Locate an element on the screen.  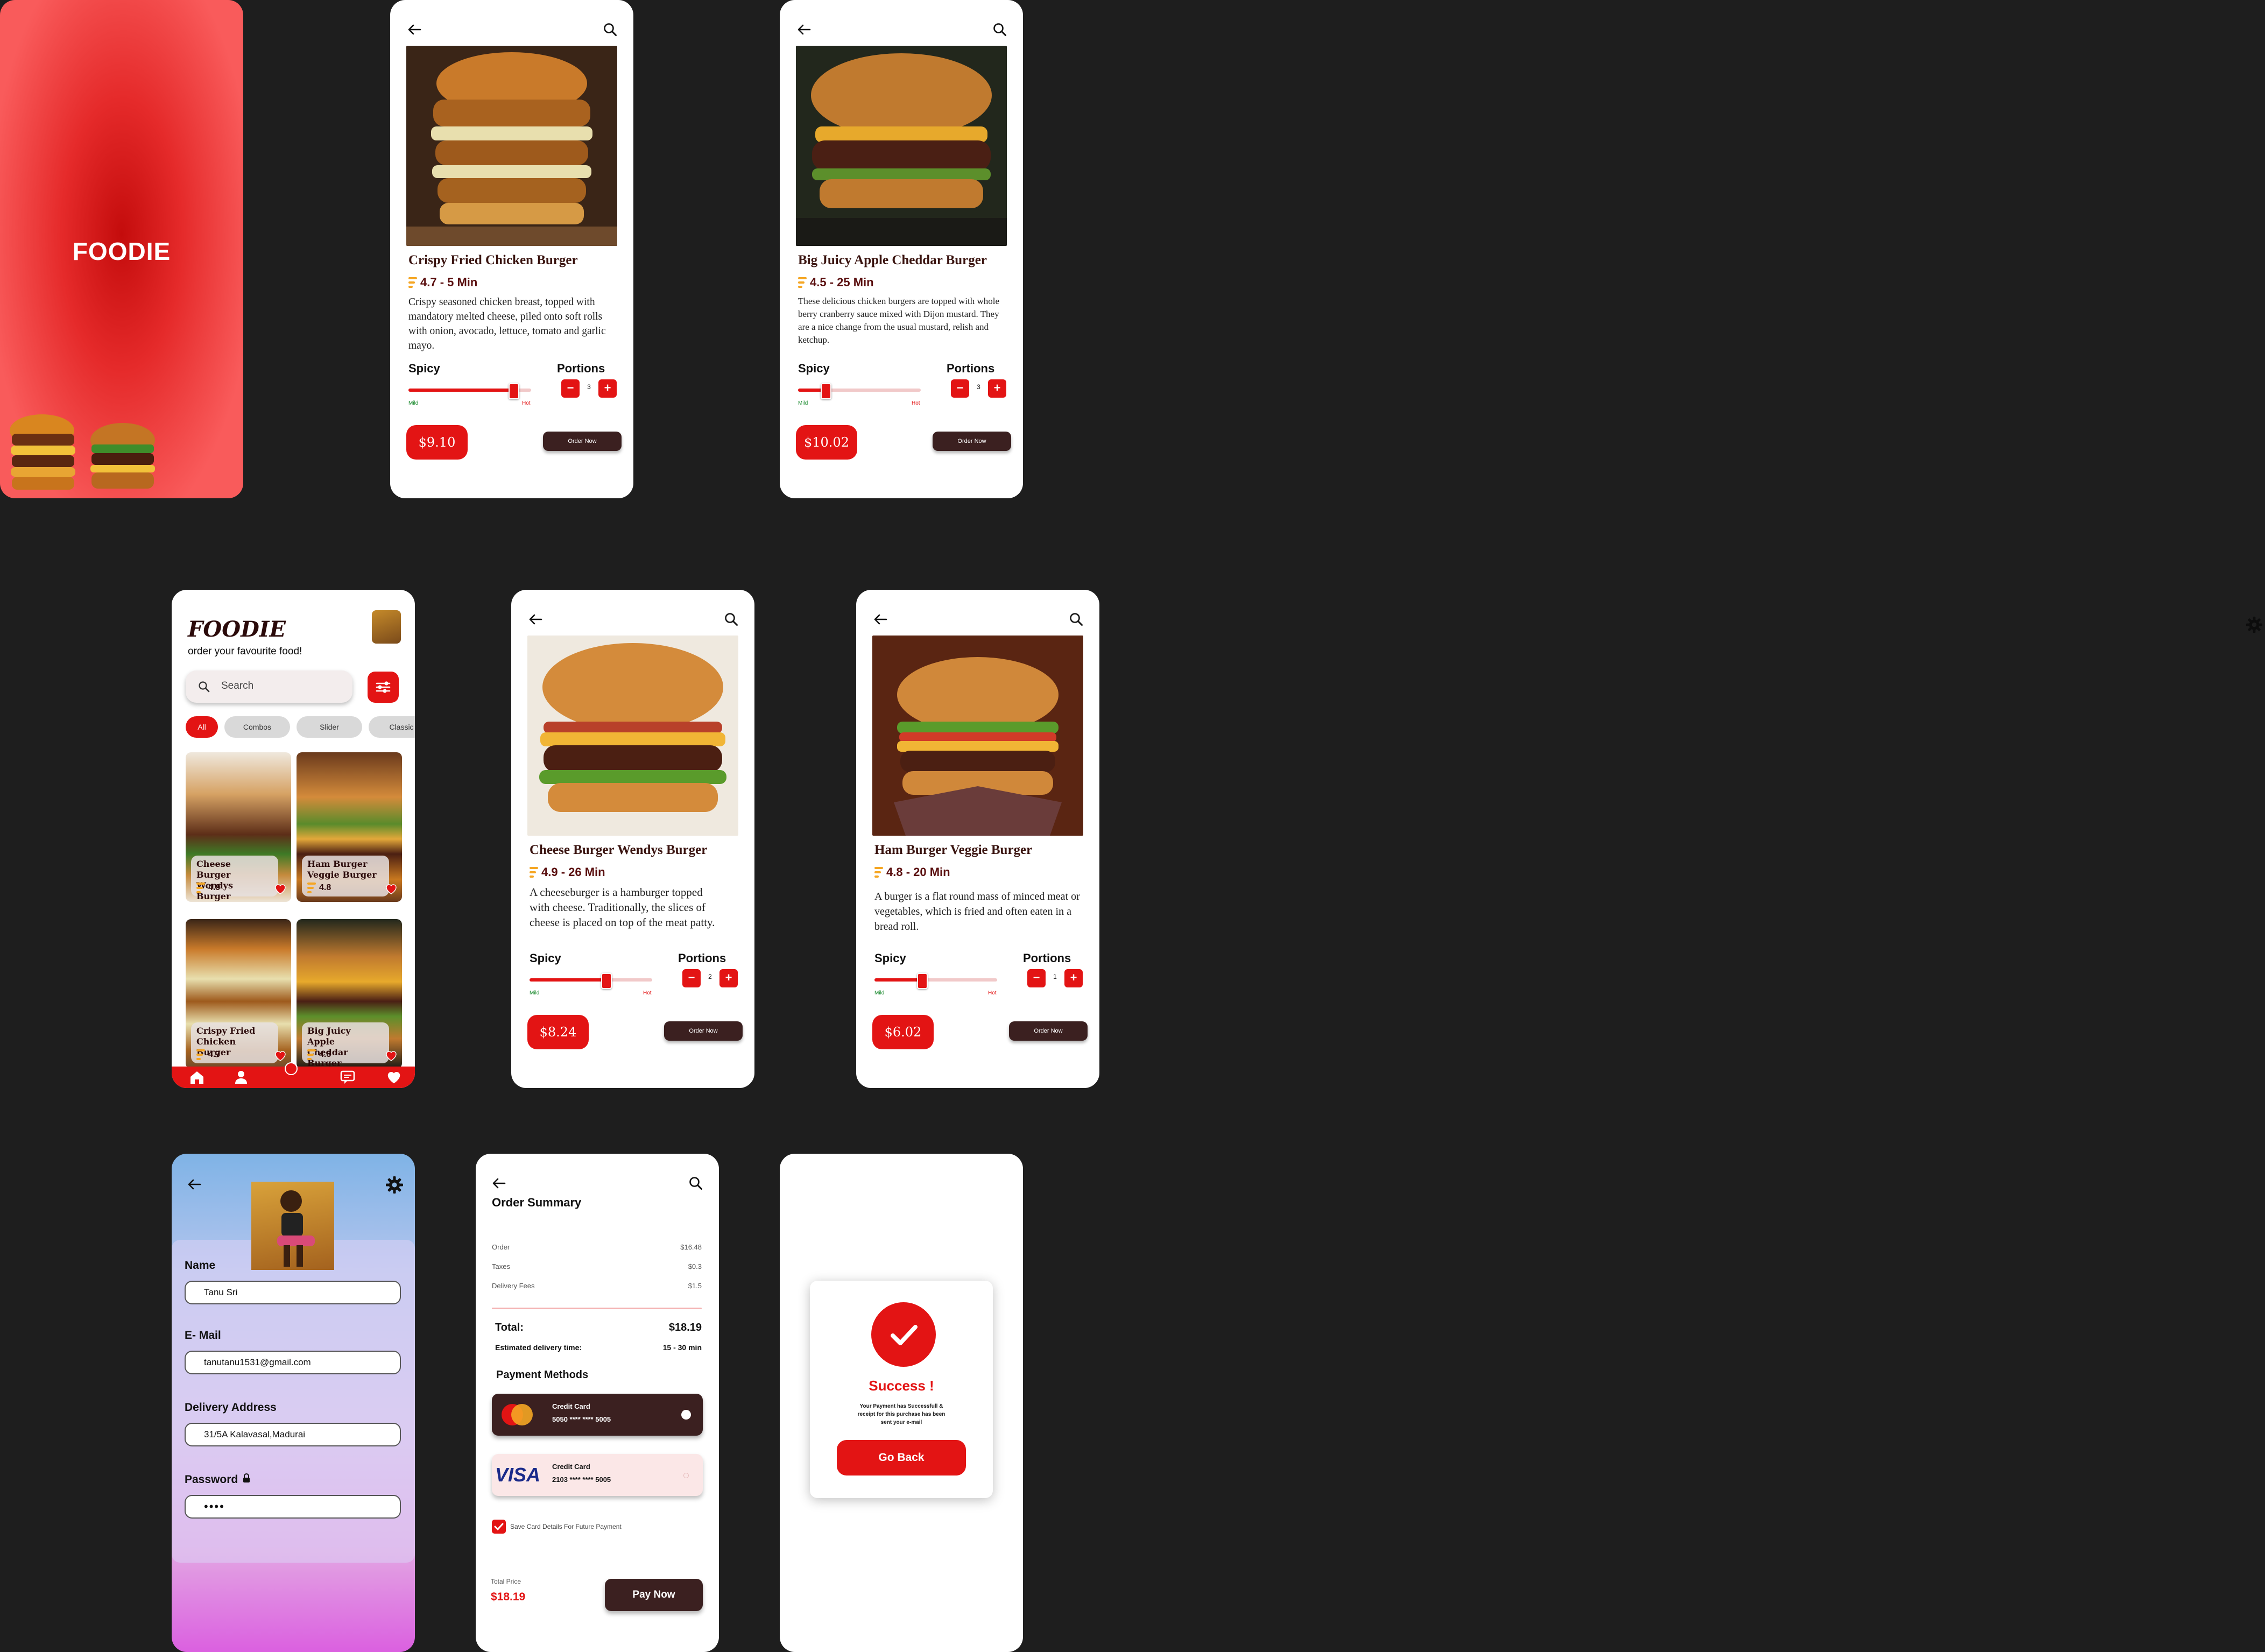
delivery-fee-value: $1.5 is located at coordinates (695, 1286).